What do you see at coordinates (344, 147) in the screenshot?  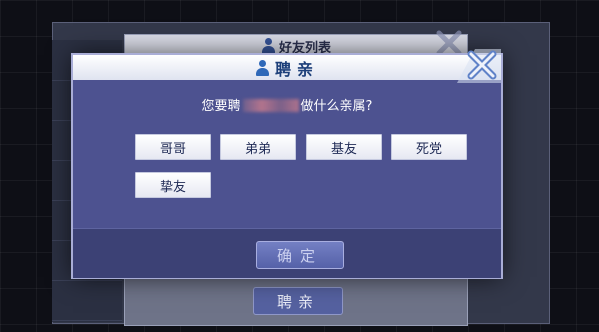 I see `option-button-jiyou: 基友` at bounding box center [344, 147].